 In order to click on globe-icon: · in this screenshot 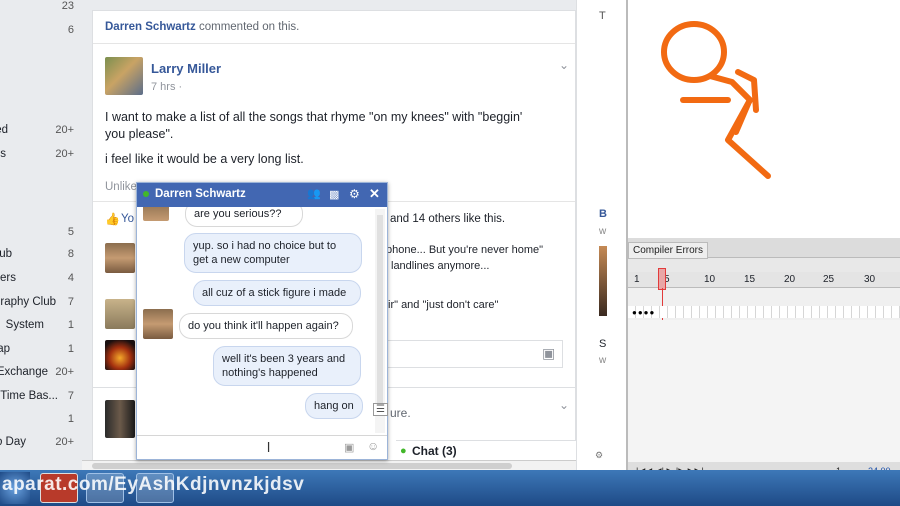, I will do `click(180, 87)`.